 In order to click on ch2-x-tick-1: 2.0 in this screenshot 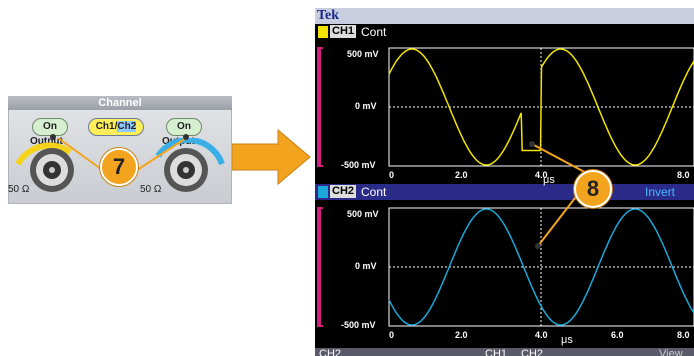, I will do `click(461, 335)`.